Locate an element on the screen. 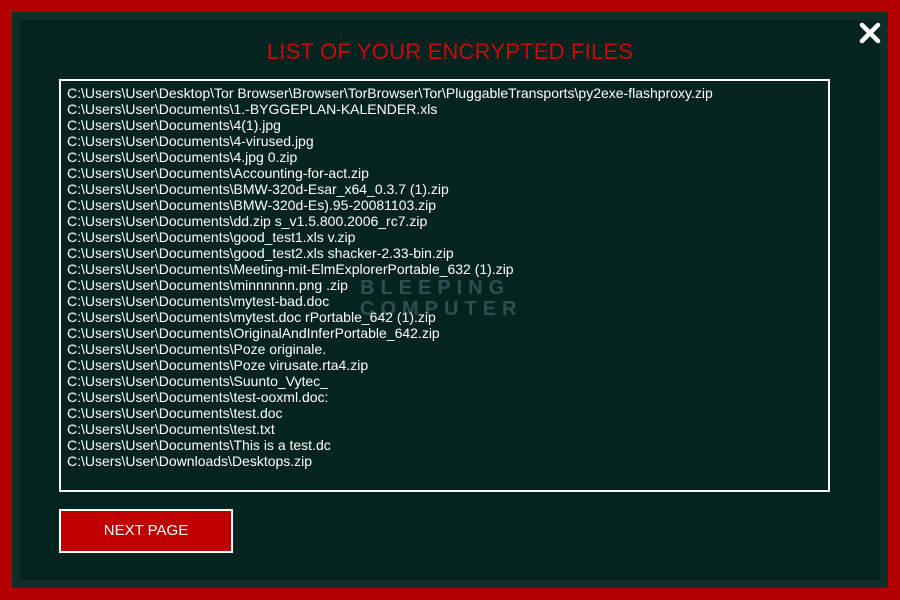 The image size is (900, 600). file-row: C:\Users\User\Documents\test-ooxml.doc: is located at coordinates (198, 397).